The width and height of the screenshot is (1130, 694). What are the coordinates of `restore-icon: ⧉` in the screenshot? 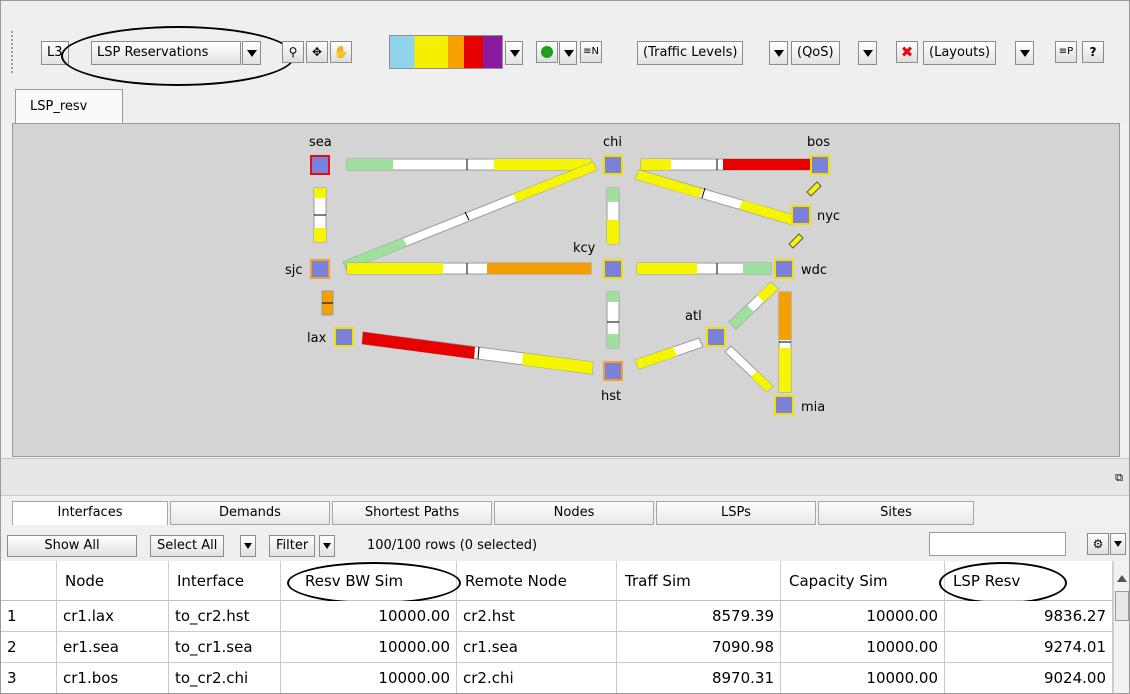 It's located at (1119, 478).